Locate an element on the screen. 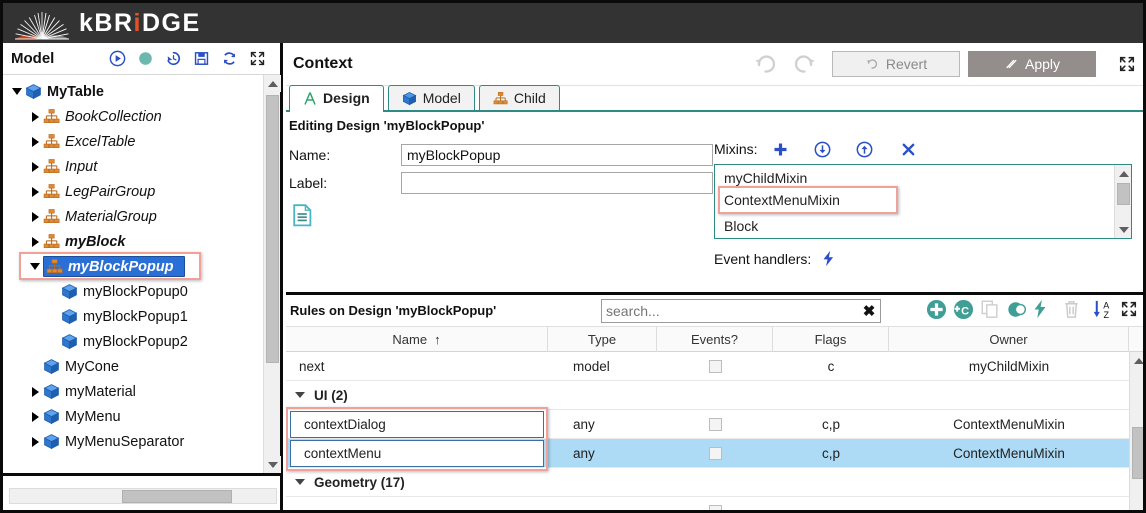  rules-scroll-up-button is located at coordinates (1136, 360).